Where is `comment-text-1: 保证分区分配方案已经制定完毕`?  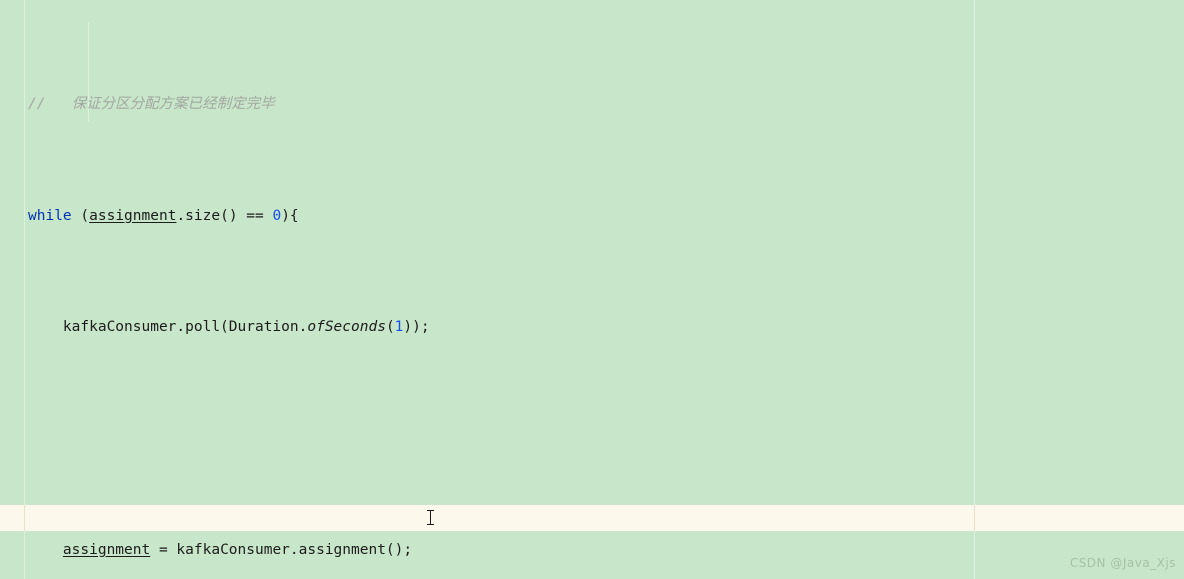 comment-text-1: 保证分区分配方案已经制定完毕 is located at coordinates (173, 104).